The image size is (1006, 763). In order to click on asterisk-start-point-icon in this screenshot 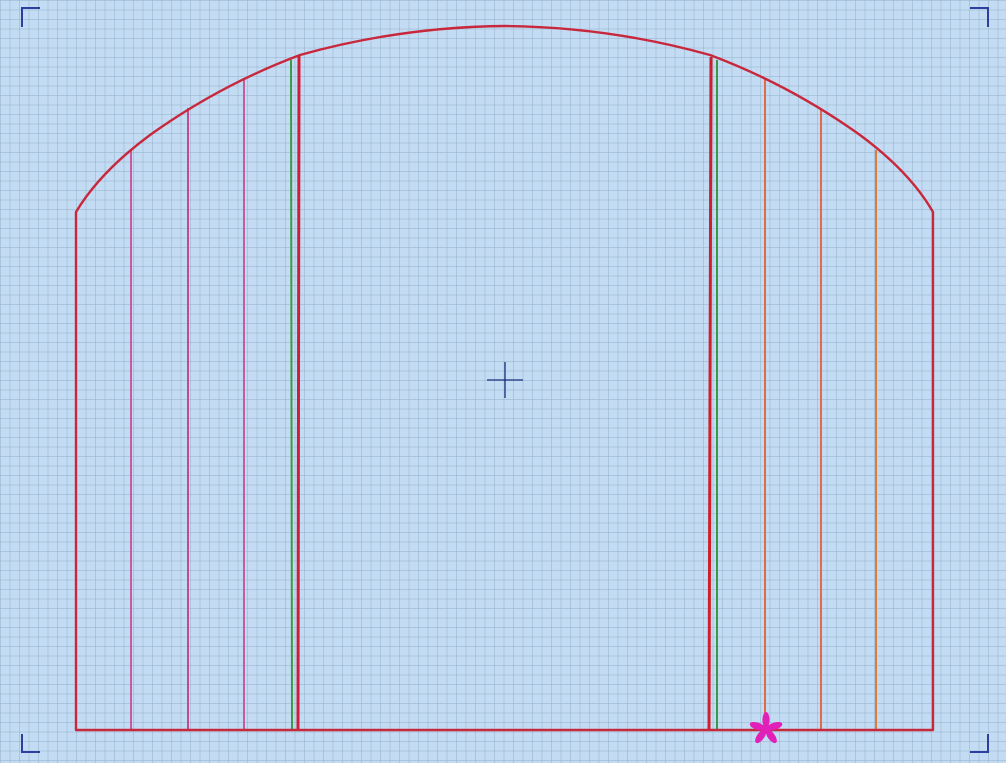, I will do `click(766, 728)`.